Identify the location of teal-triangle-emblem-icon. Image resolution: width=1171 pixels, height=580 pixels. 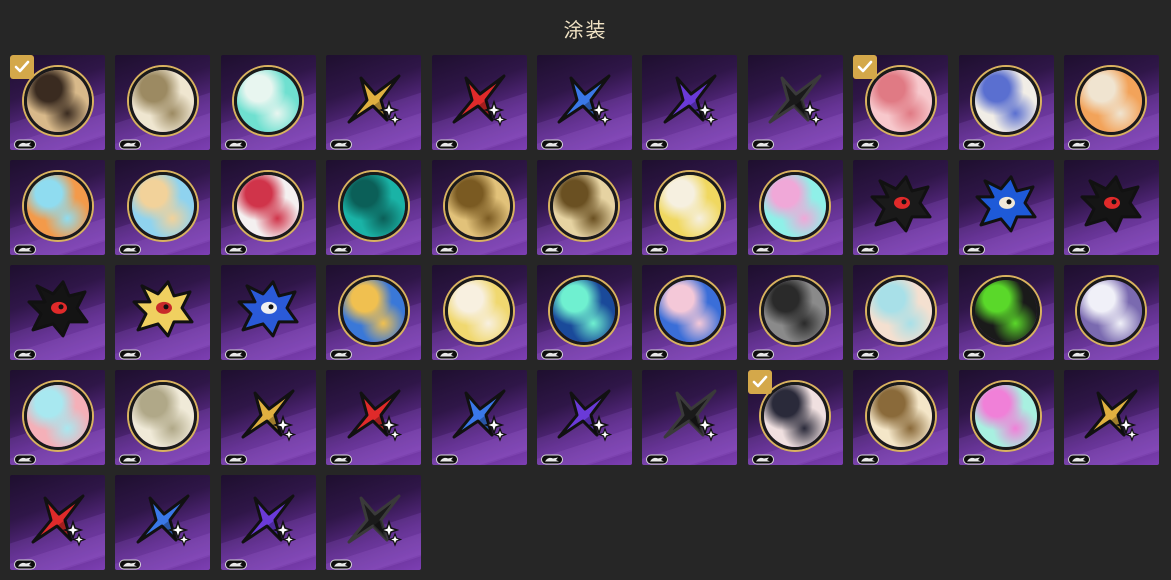
(373, 205).